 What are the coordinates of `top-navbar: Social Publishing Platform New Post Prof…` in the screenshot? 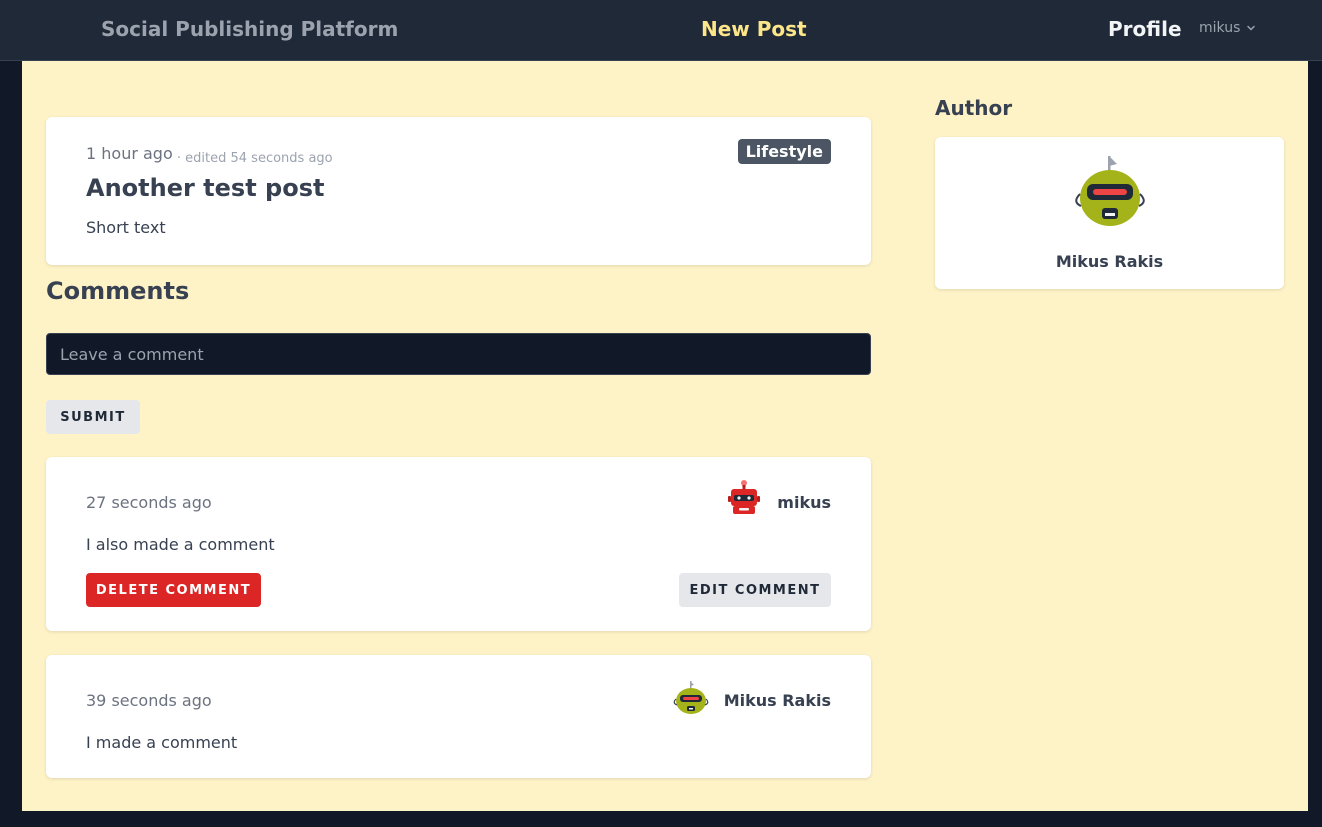 It's located at (661, 30).